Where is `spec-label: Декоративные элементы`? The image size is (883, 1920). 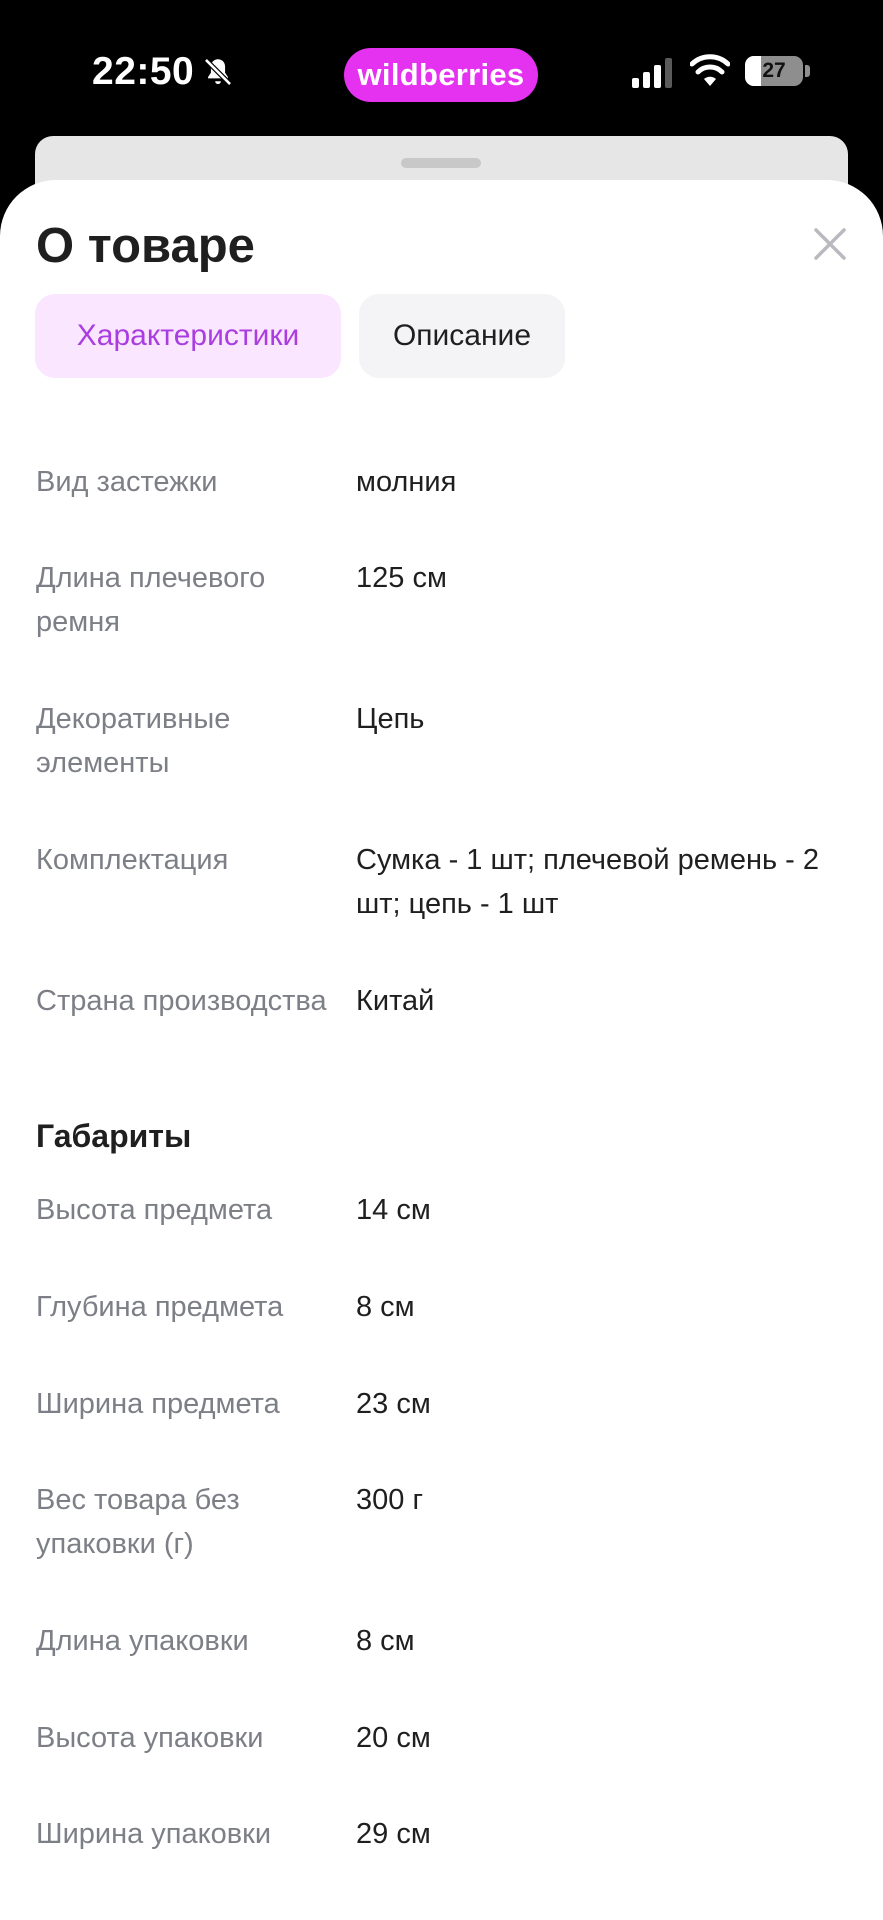 spec-label: Декоративные элементы is located at coordinates (133, 741).